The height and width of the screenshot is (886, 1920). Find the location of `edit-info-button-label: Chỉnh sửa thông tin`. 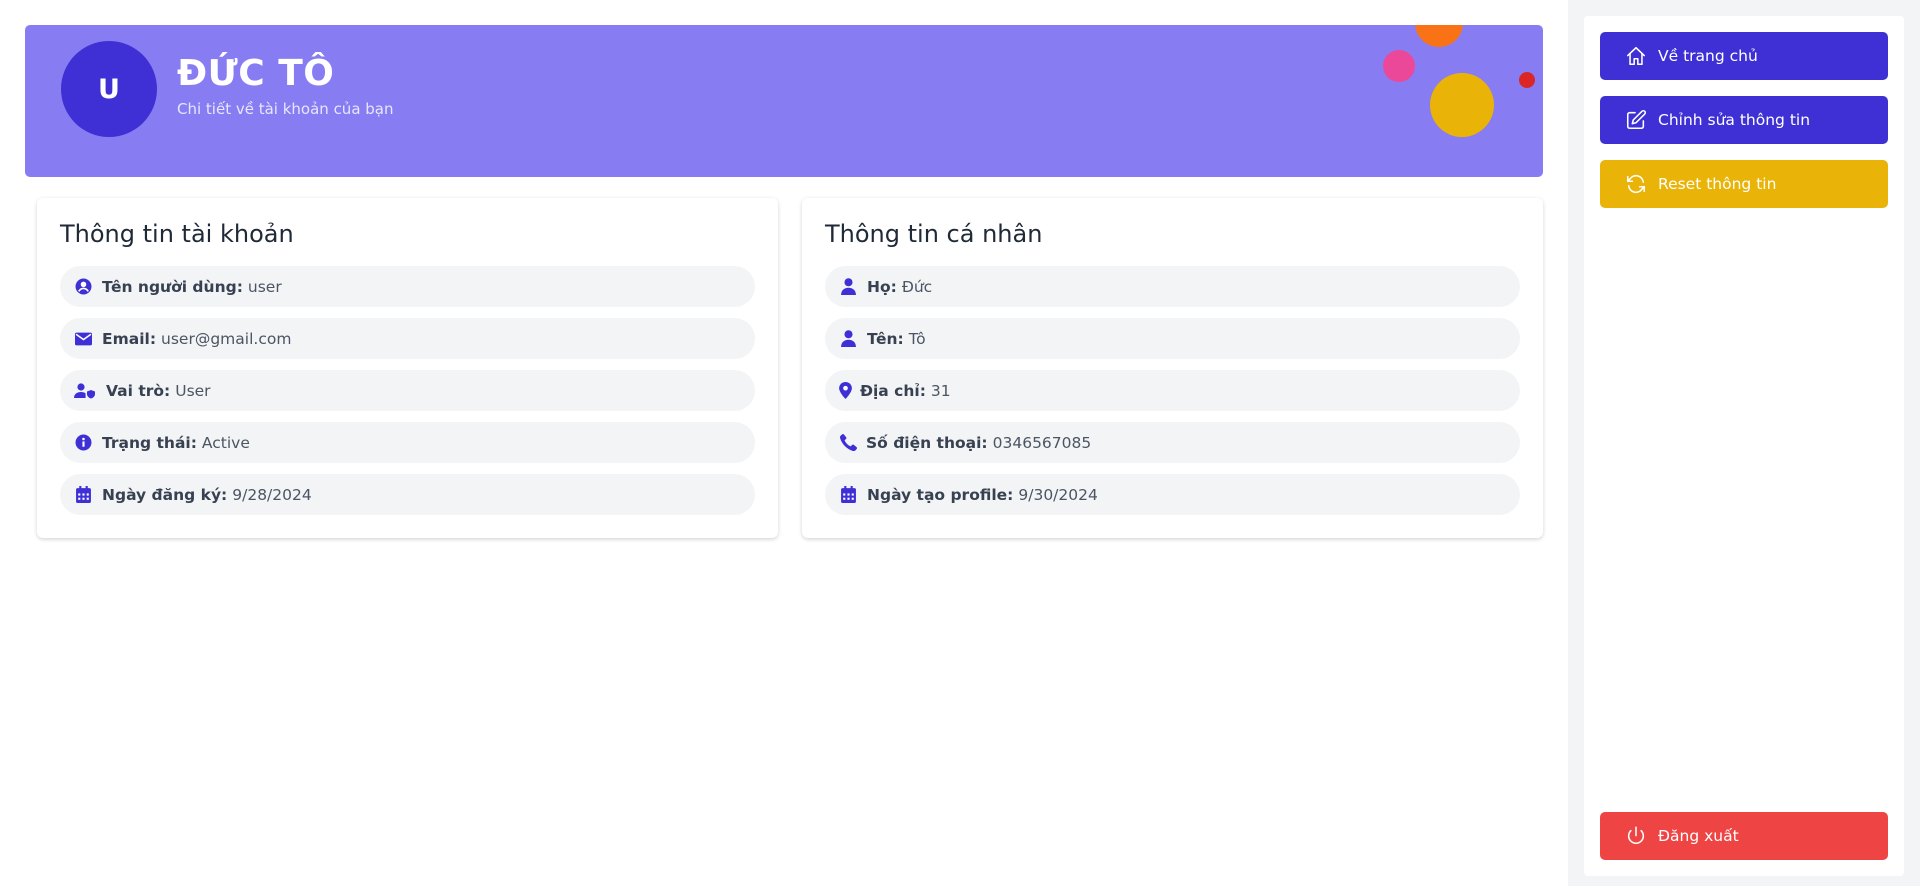

edit-info-button-label: Chỉnh sửa thông tin is located at coordinates (1734, 120).